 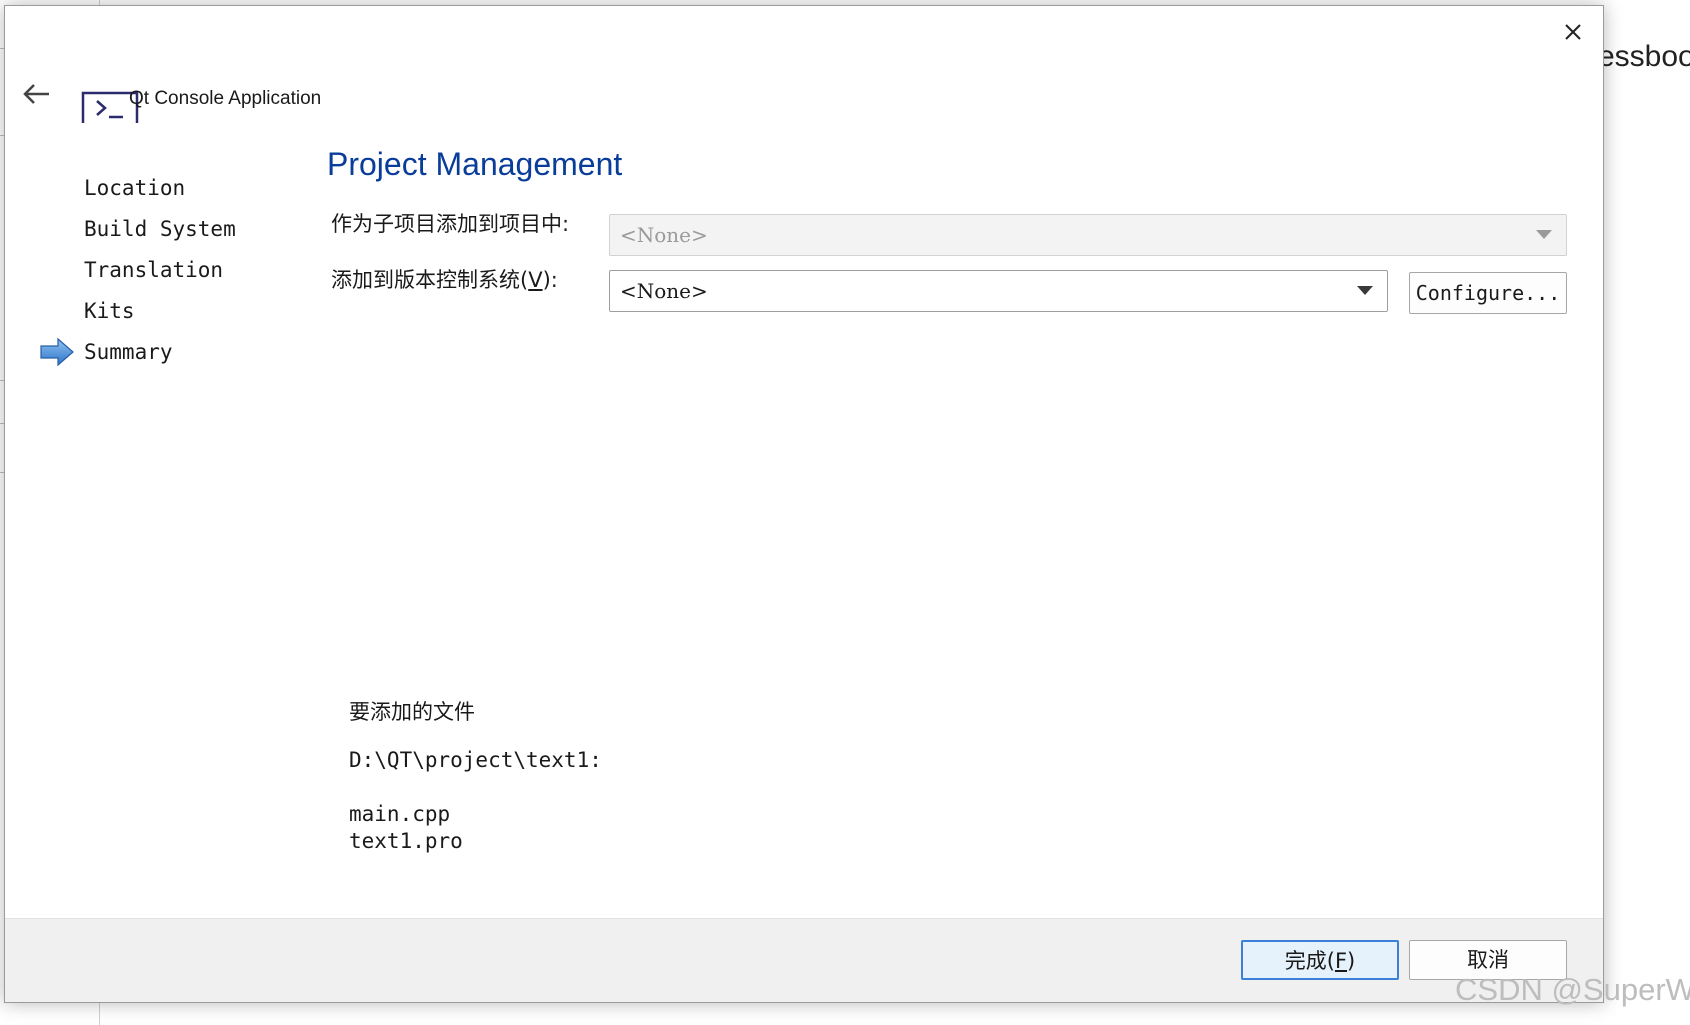 I want to click on step-summary: Summary, so click(x=128, y=352).